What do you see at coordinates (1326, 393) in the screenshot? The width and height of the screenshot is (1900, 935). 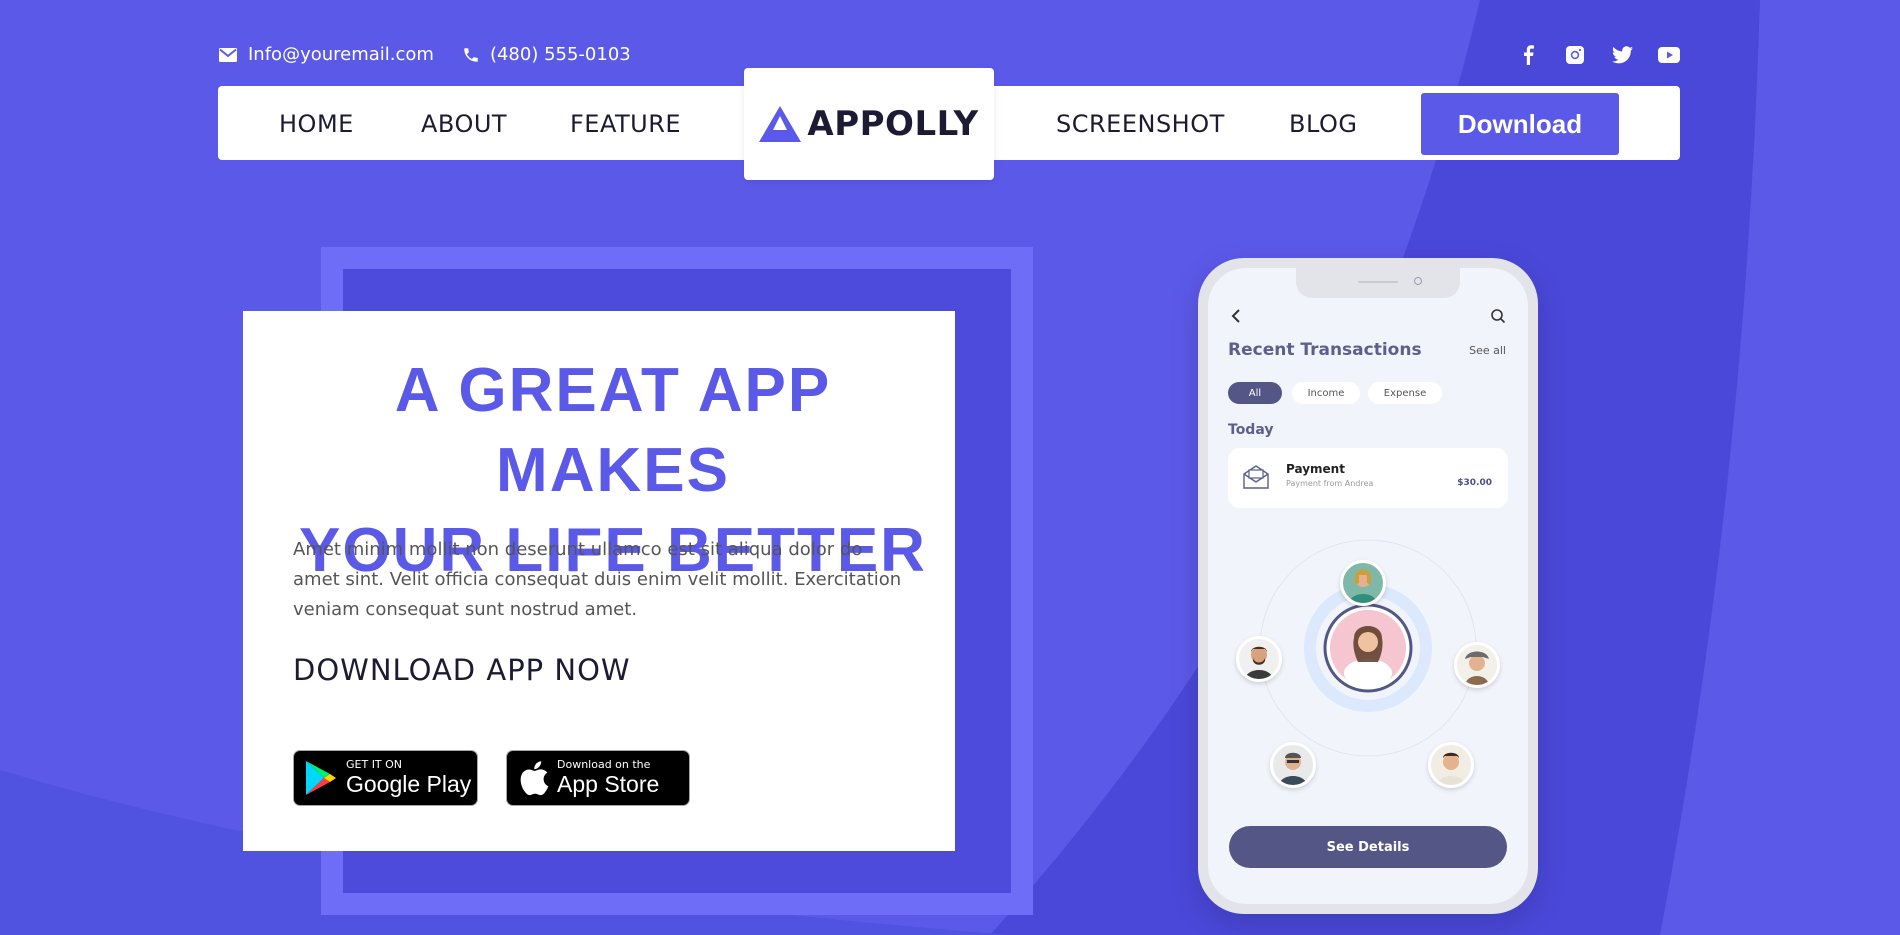 I see `chip-income: Income` at bounding box center [1326, 393].